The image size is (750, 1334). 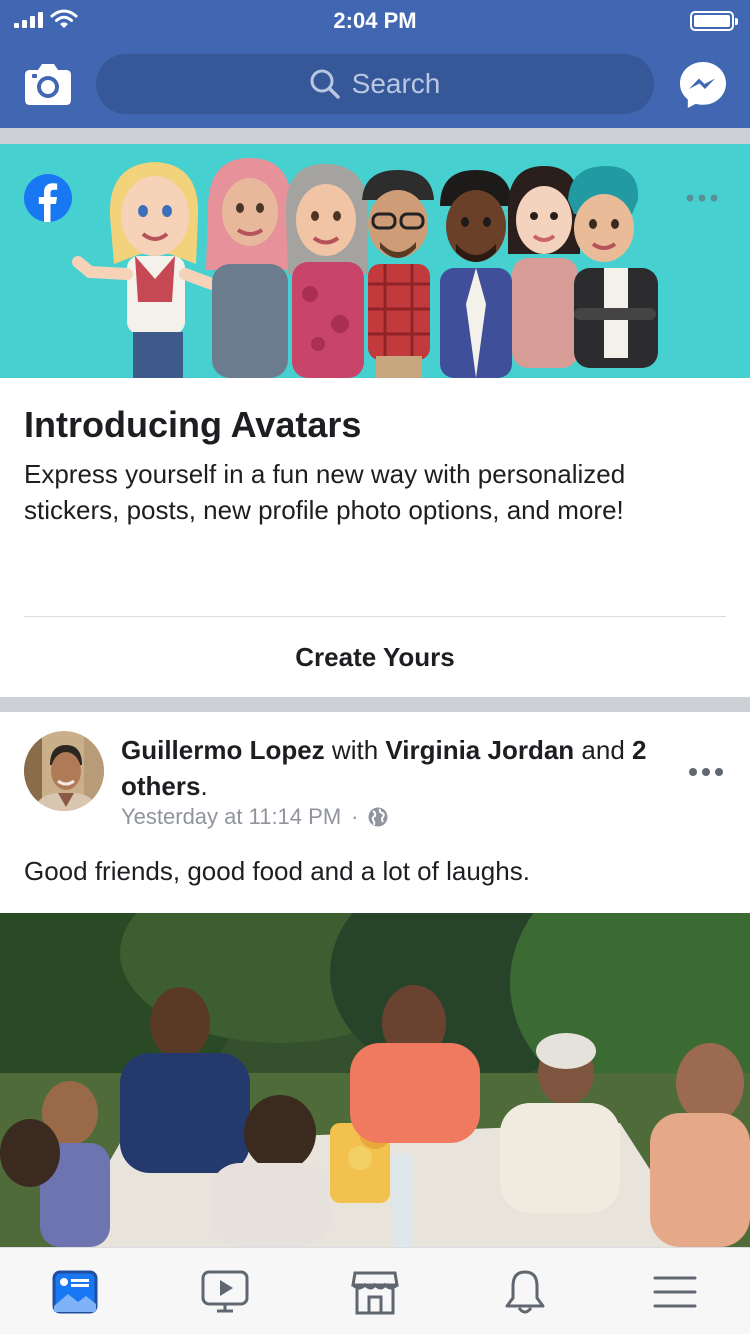 I want to click on tagged-person-link: Virginia Jordan, so click(x=479, y=750).